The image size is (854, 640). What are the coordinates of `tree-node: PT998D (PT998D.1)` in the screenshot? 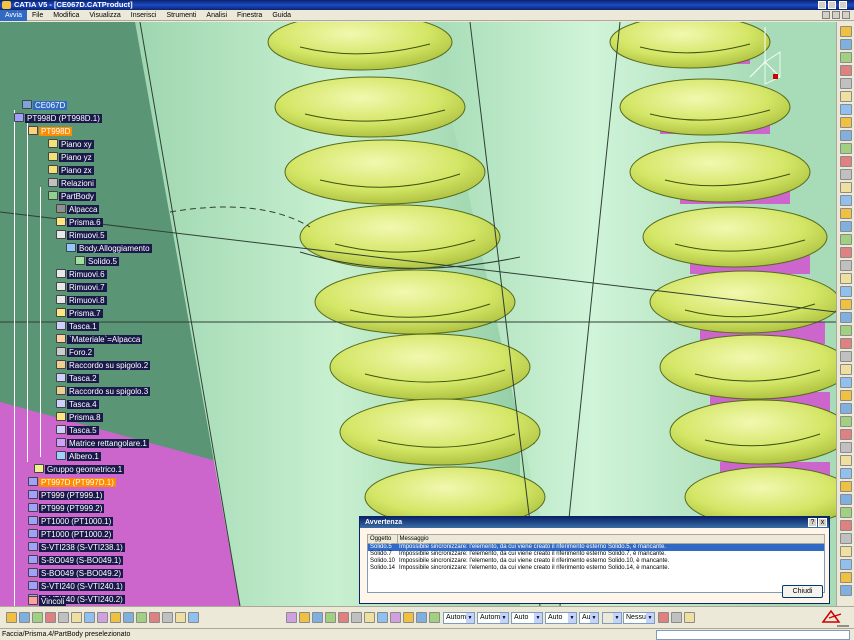 It's located at (58, 118).